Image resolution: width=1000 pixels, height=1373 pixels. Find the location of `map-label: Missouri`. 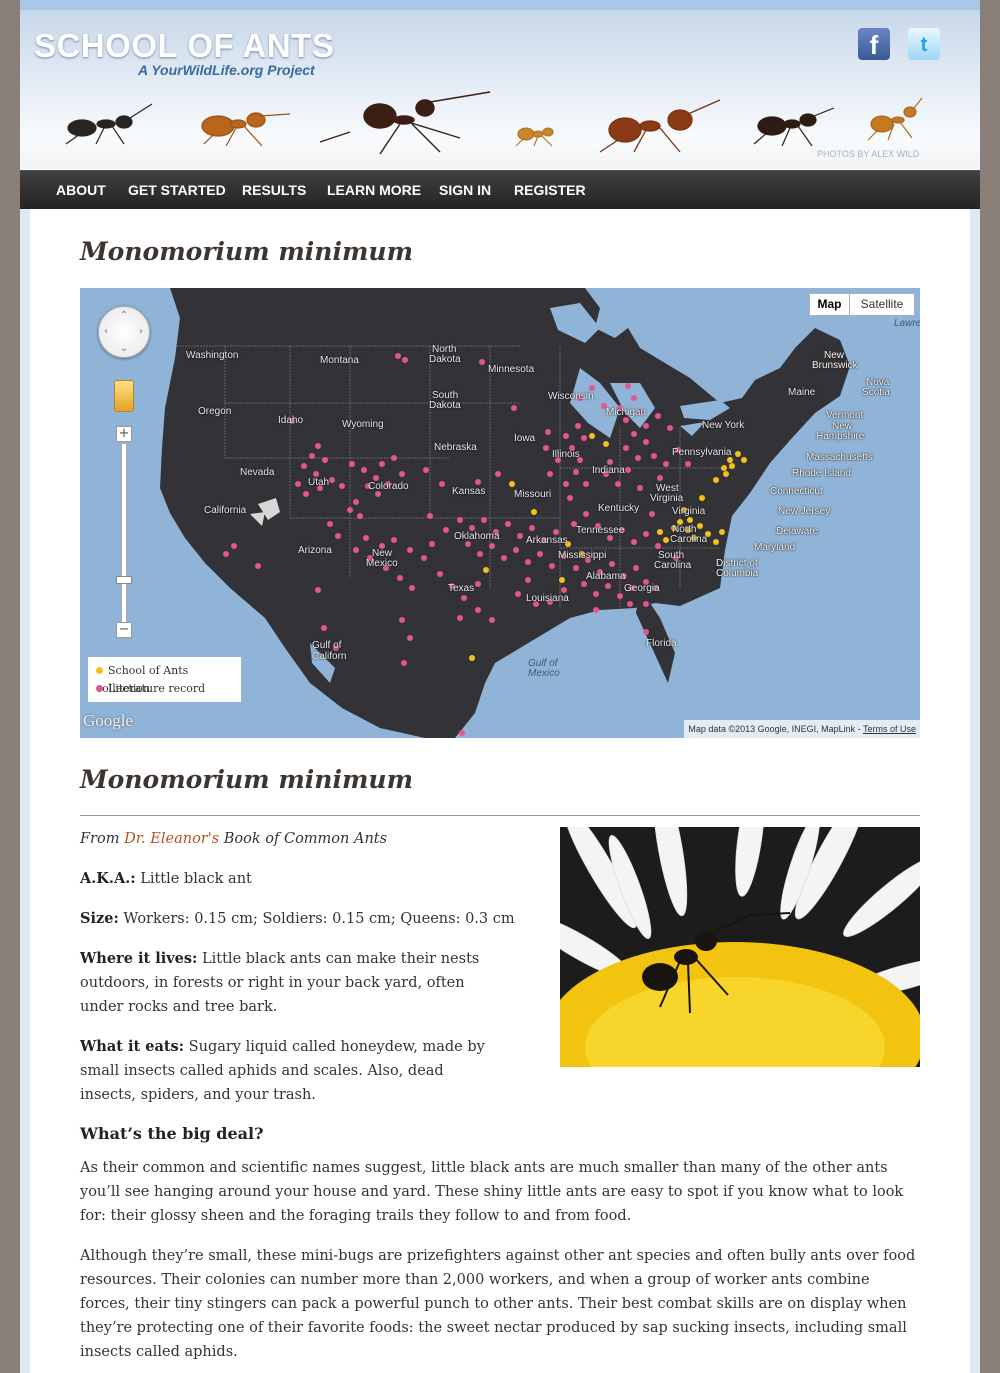

map-label: Missouri is located at coordinates (533, 494).